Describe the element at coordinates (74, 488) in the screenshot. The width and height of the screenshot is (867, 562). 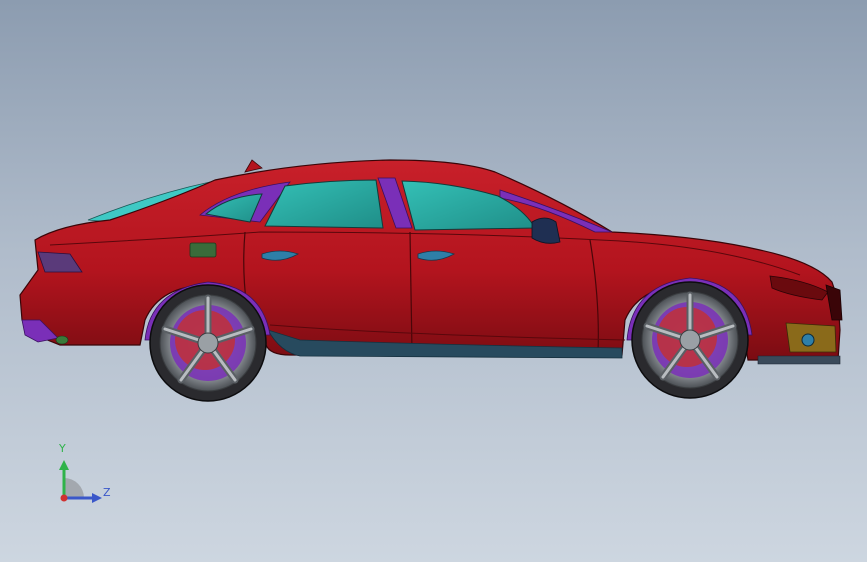
I see `triad-plane` at that location.